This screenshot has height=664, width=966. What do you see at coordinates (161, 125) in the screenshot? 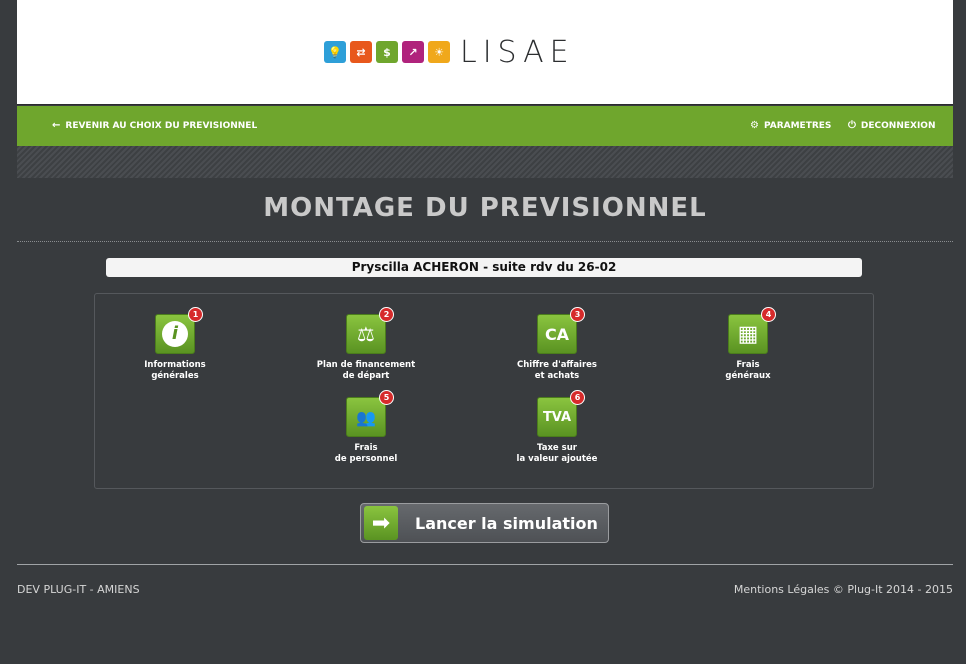
I see `back-link-label: REVENIR AU CHOIX DU PREVISIONNEL` at bounding box center [161, 125].